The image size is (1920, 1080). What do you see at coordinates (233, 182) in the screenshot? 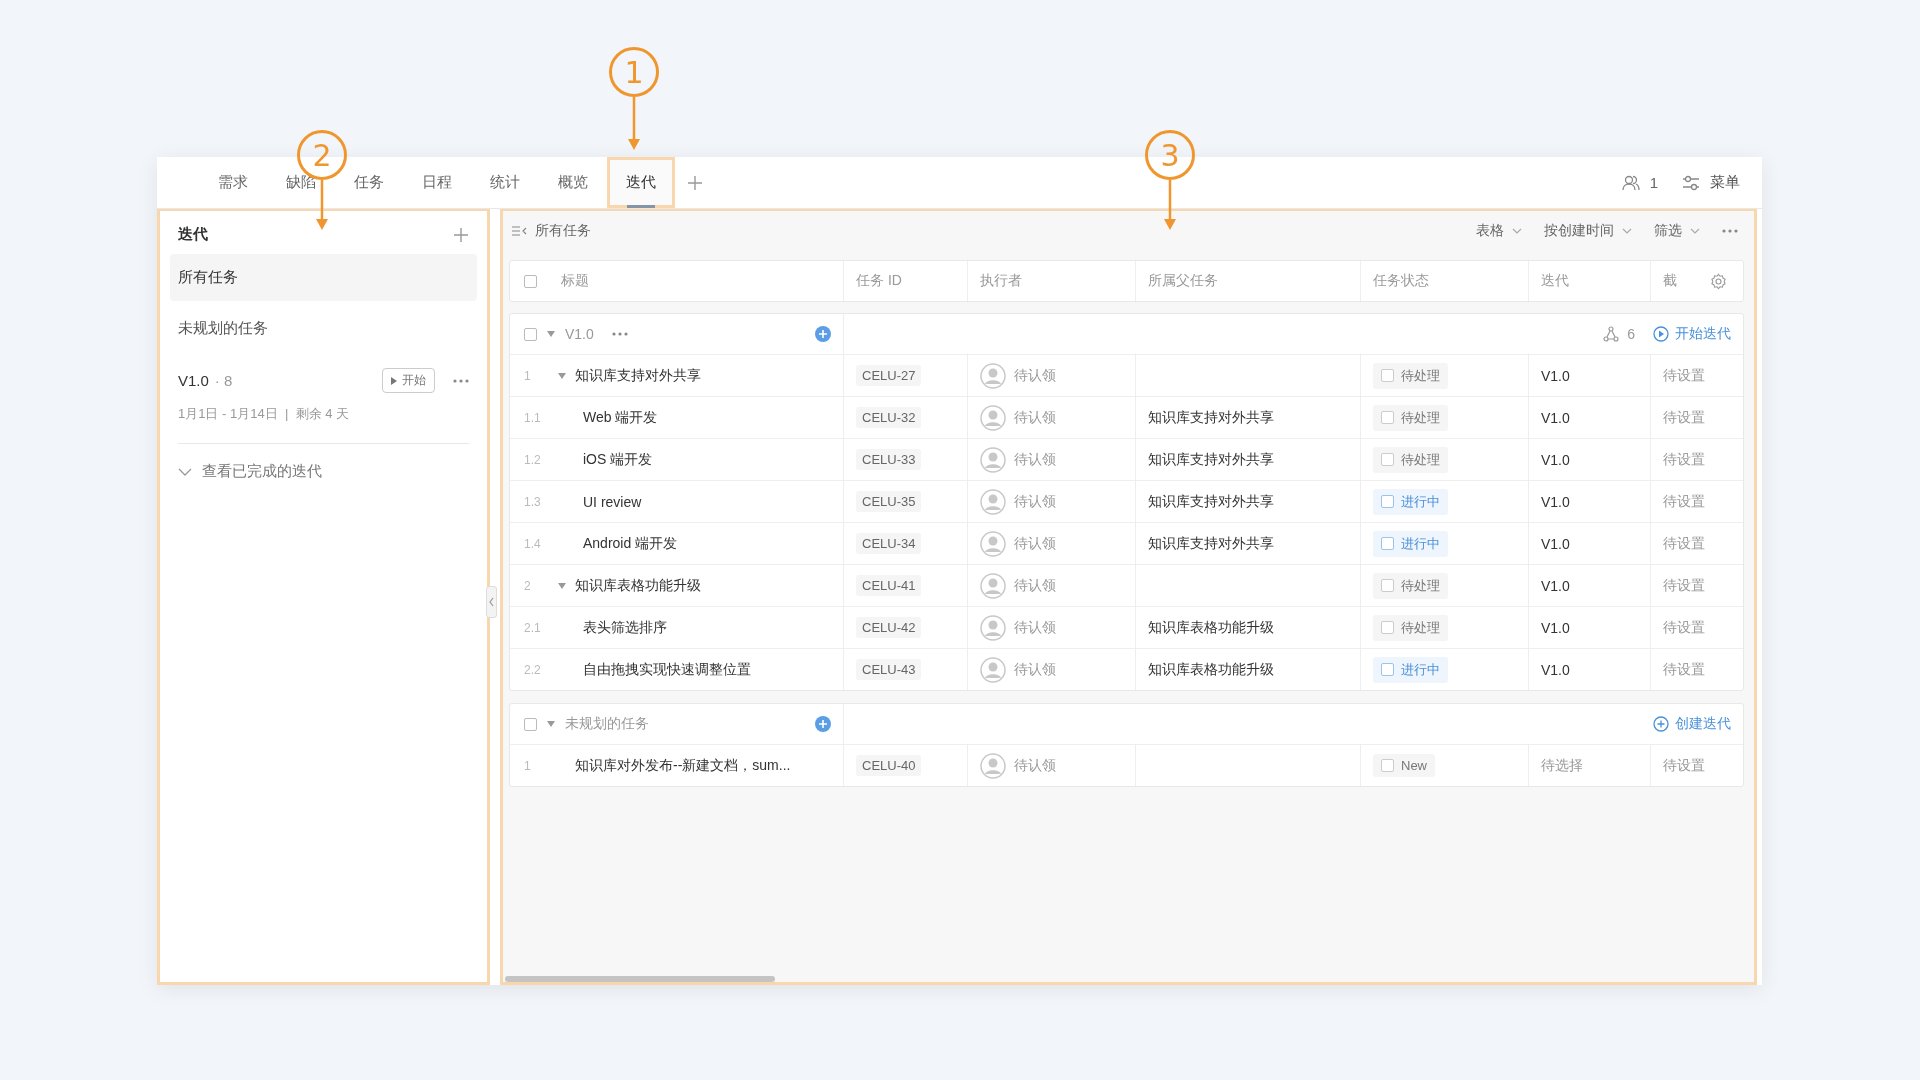
I see `nav-tab: 需求` at bounding box center [233, 182].